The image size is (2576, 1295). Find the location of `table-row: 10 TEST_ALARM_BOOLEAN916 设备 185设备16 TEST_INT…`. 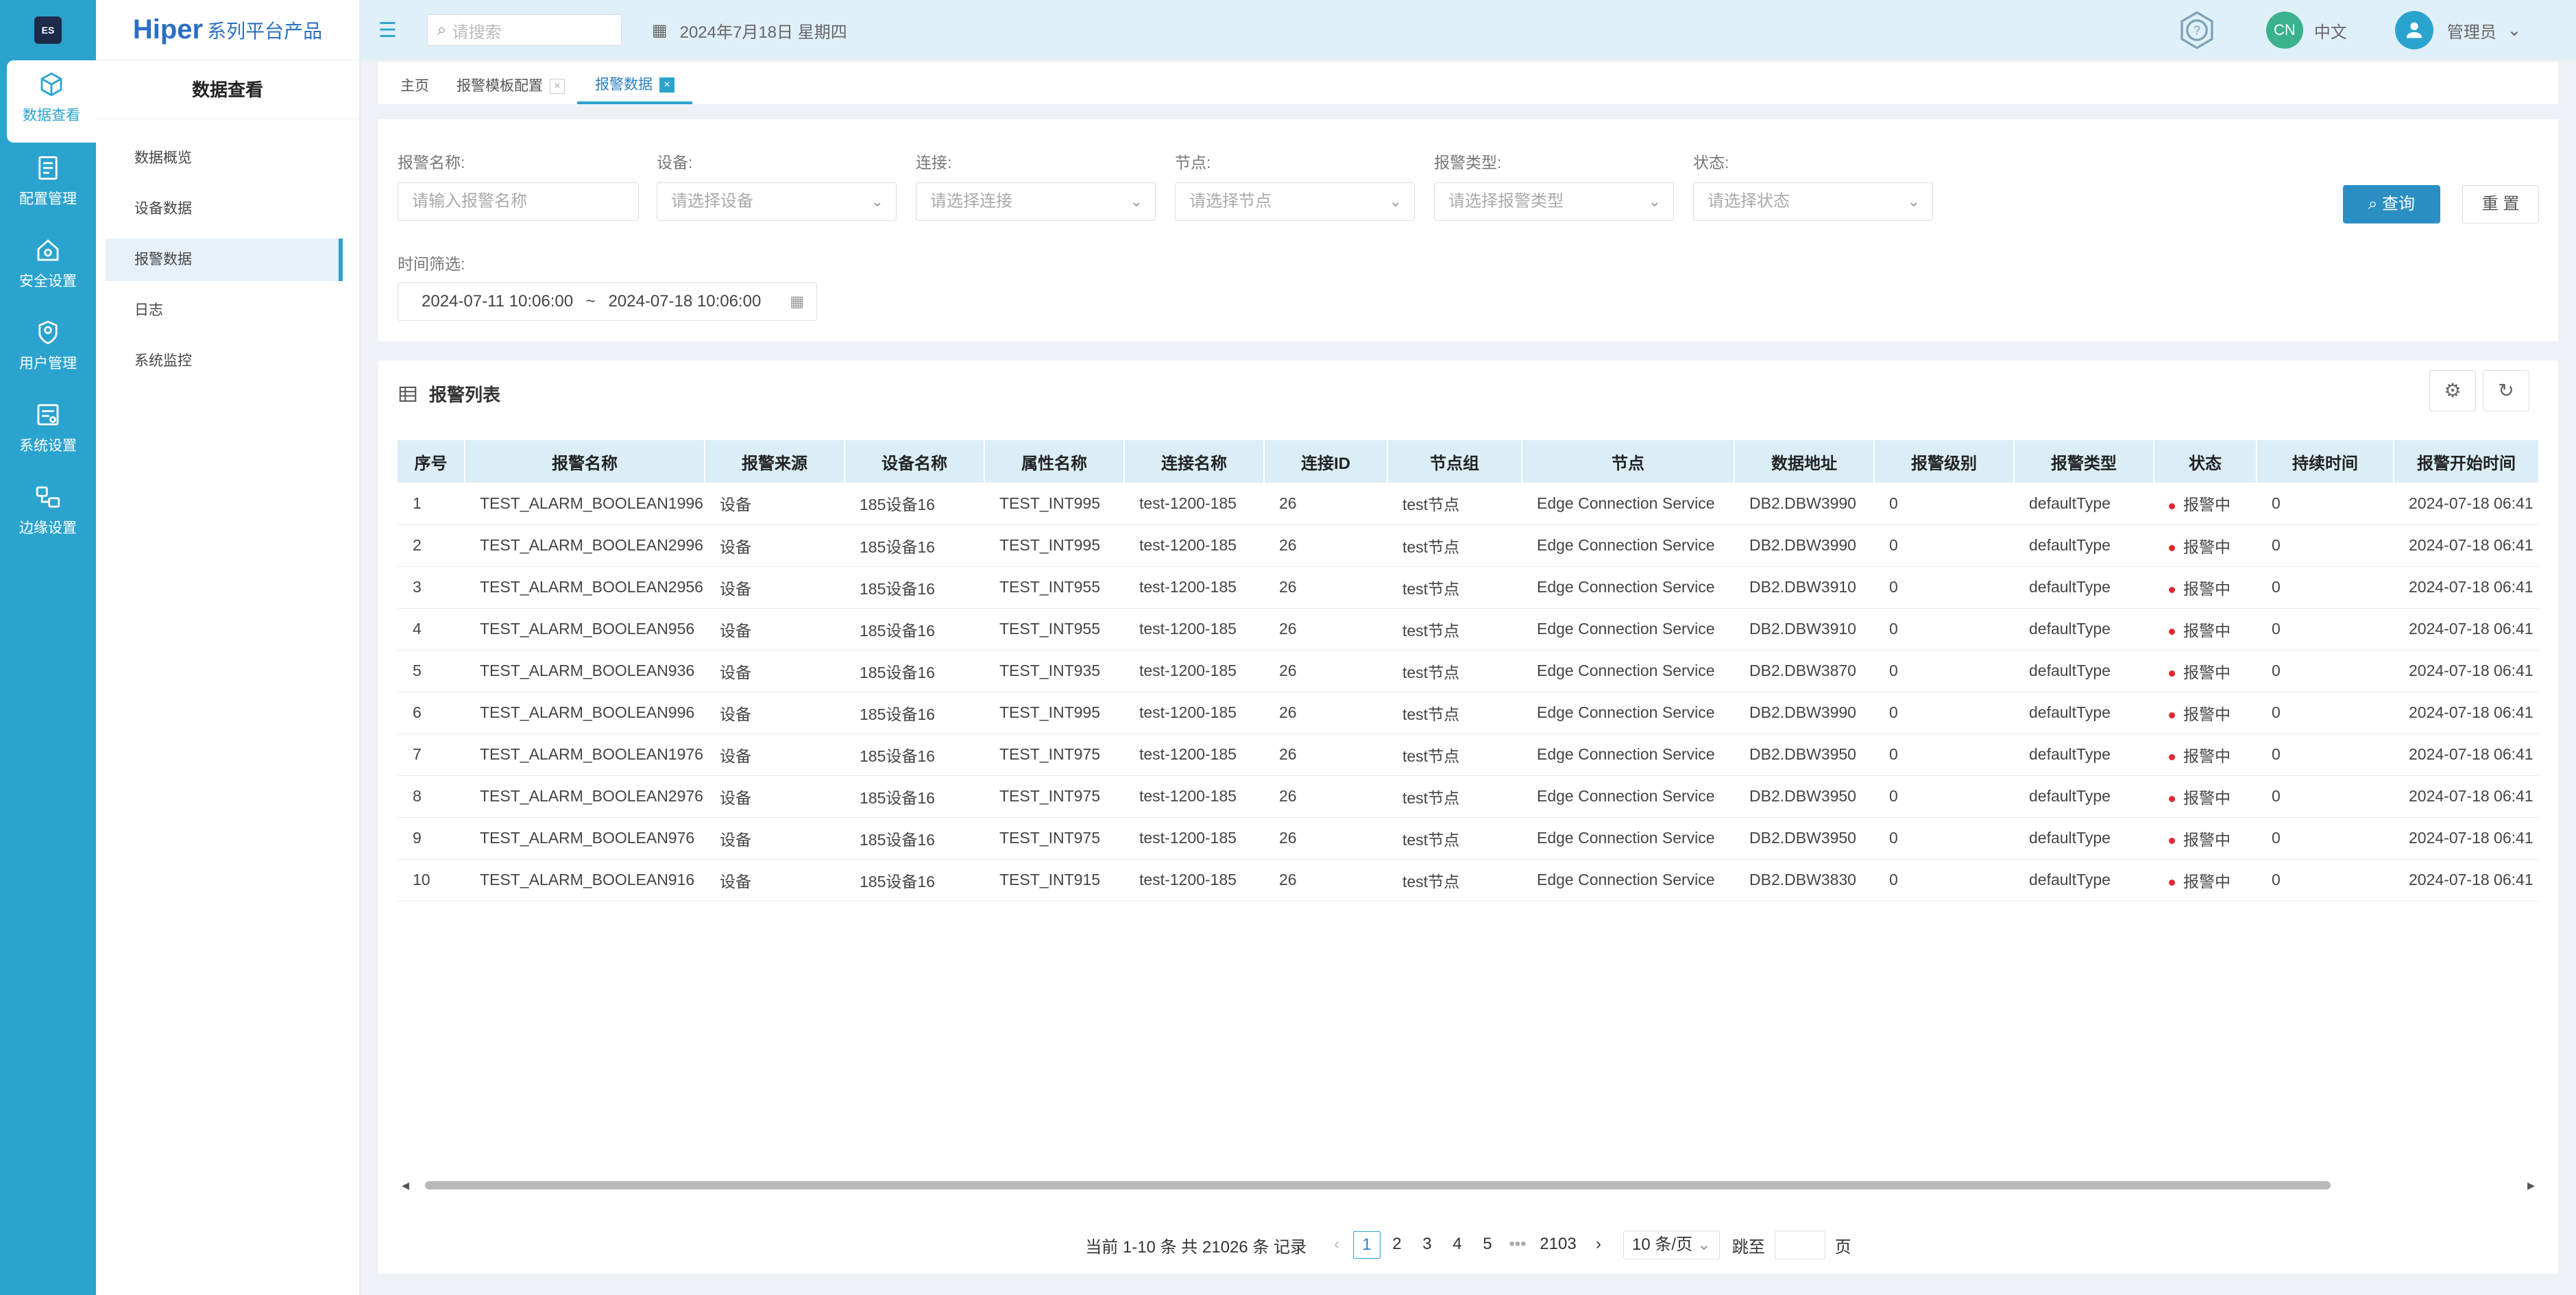

table-row: 10 TEST_ALARM_BOOLEAN916 设备 185设备16 TEST_INT… is located at coordinates (1468, 880).